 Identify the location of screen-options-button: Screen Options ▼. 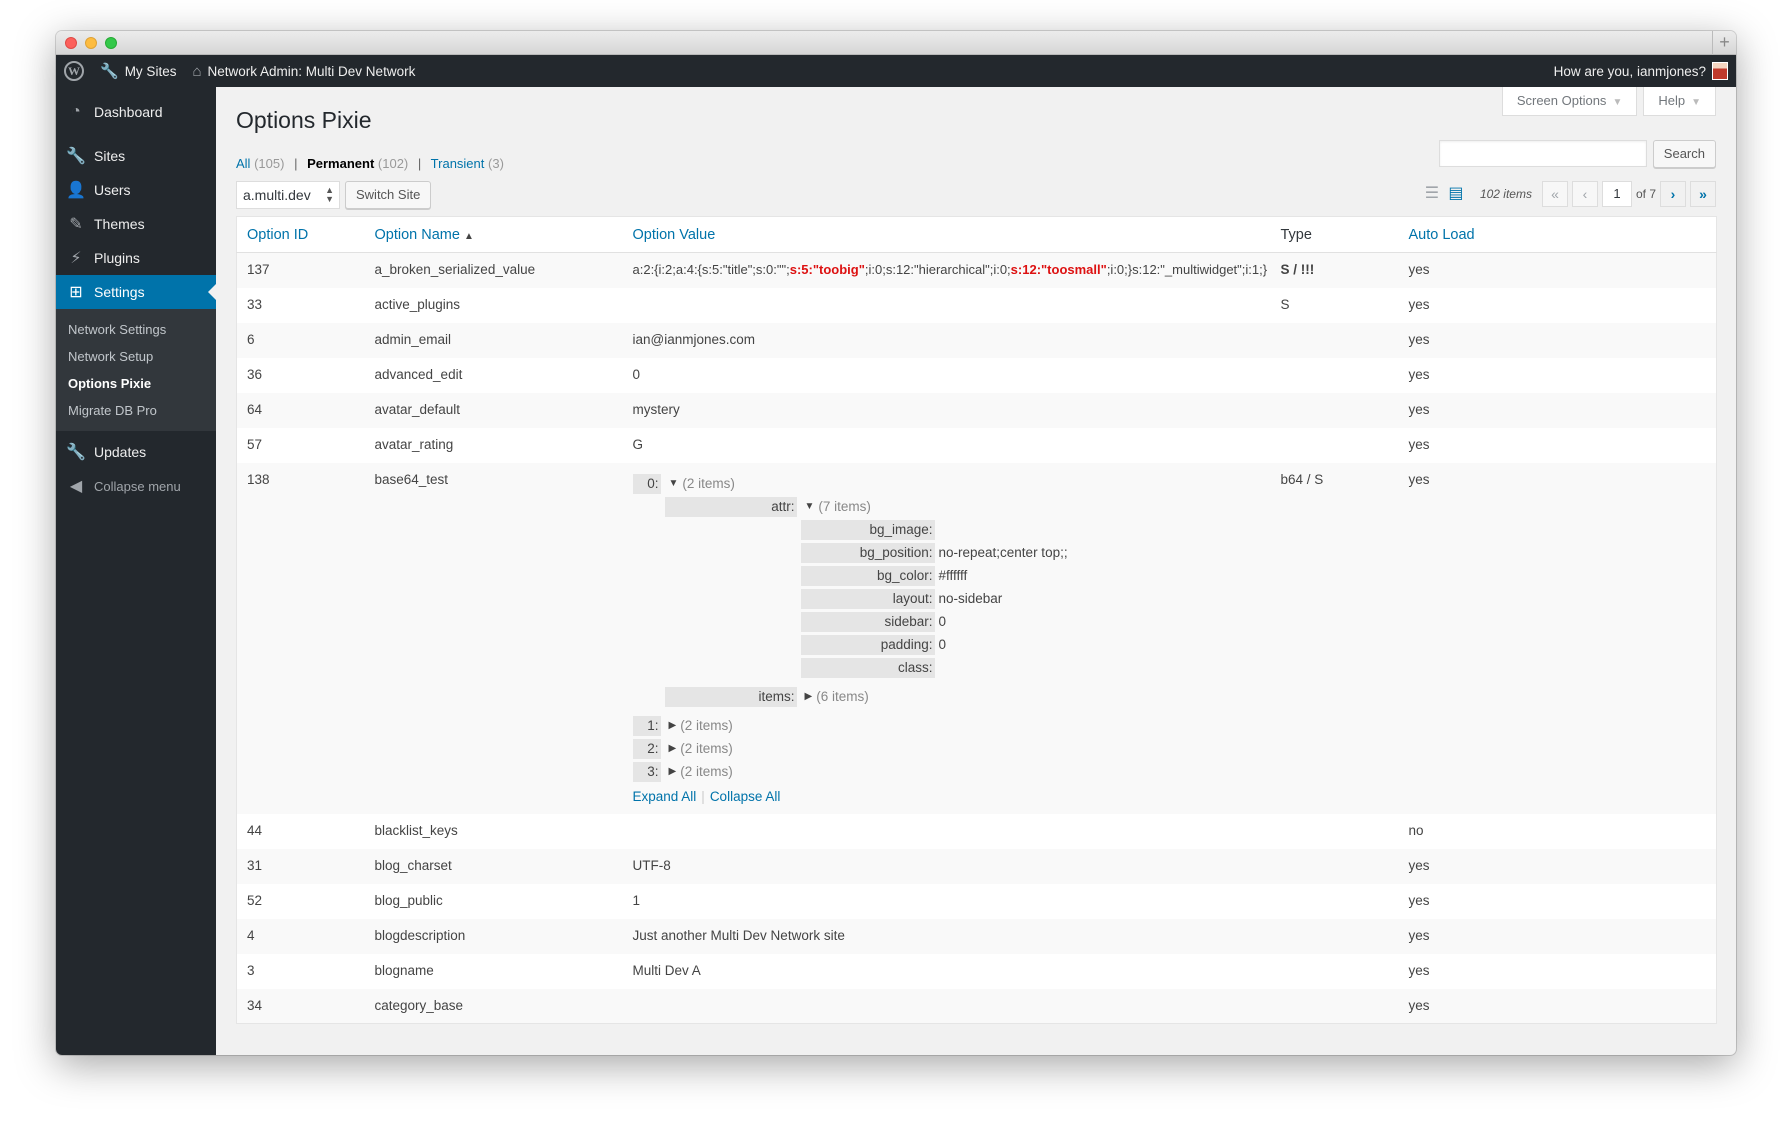
(1569, 101).